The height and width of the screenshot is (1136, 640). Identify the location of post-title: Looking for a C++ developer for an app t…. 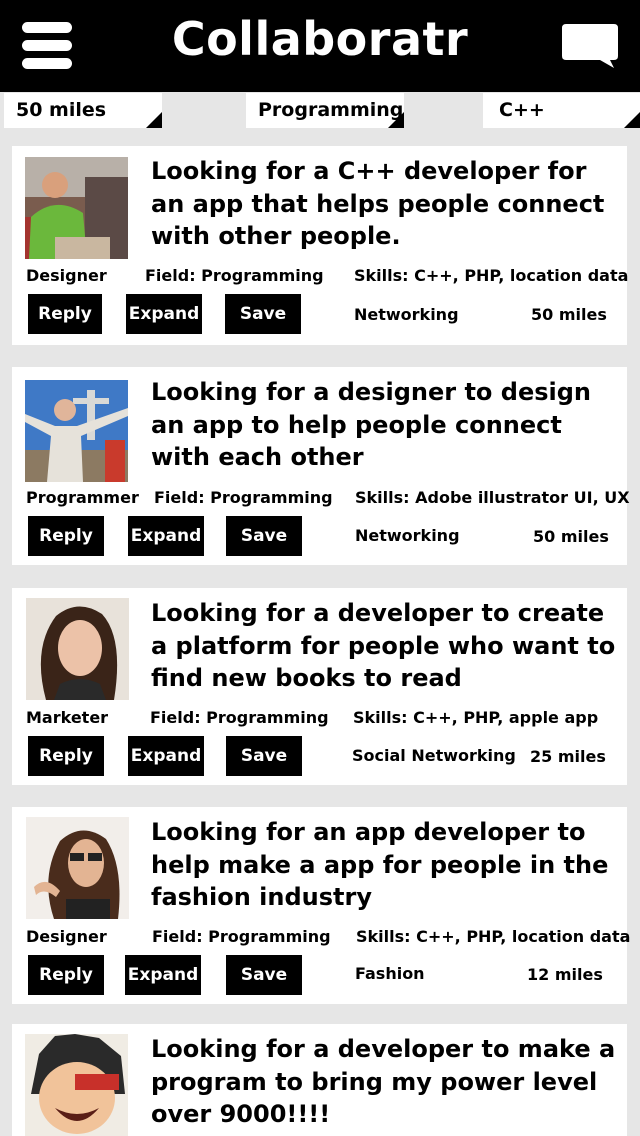
(378, 203).